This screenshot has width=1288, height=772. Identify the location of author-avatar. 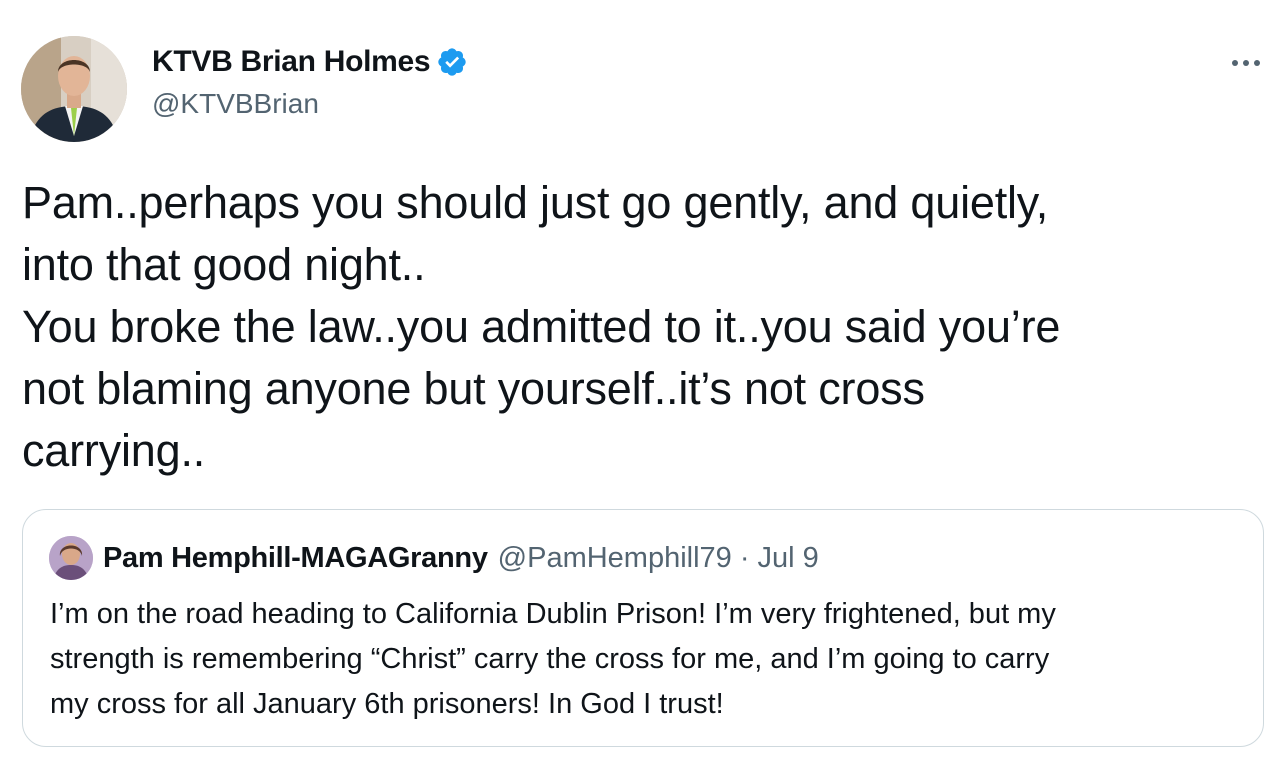
(74, 89).